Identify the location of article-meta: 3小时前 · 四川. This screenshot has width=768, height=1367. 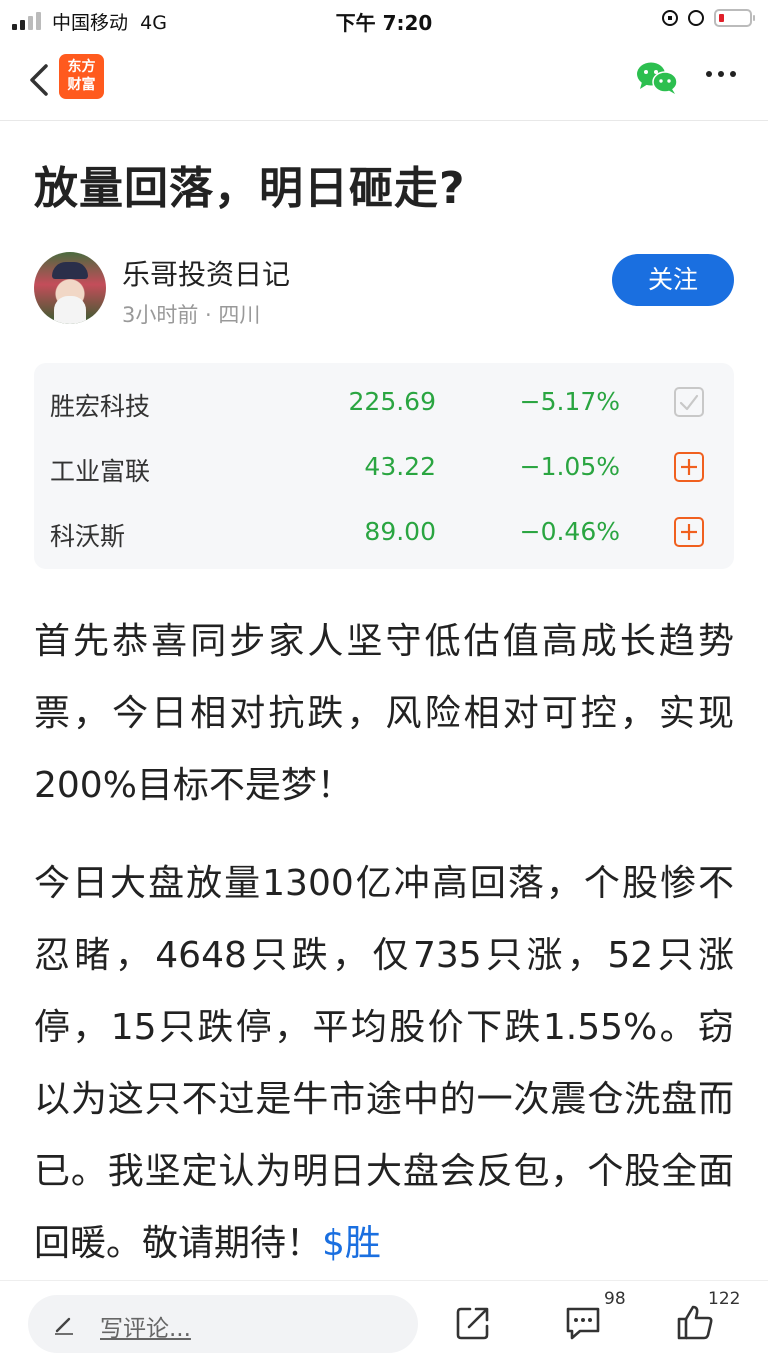
(191, 315).